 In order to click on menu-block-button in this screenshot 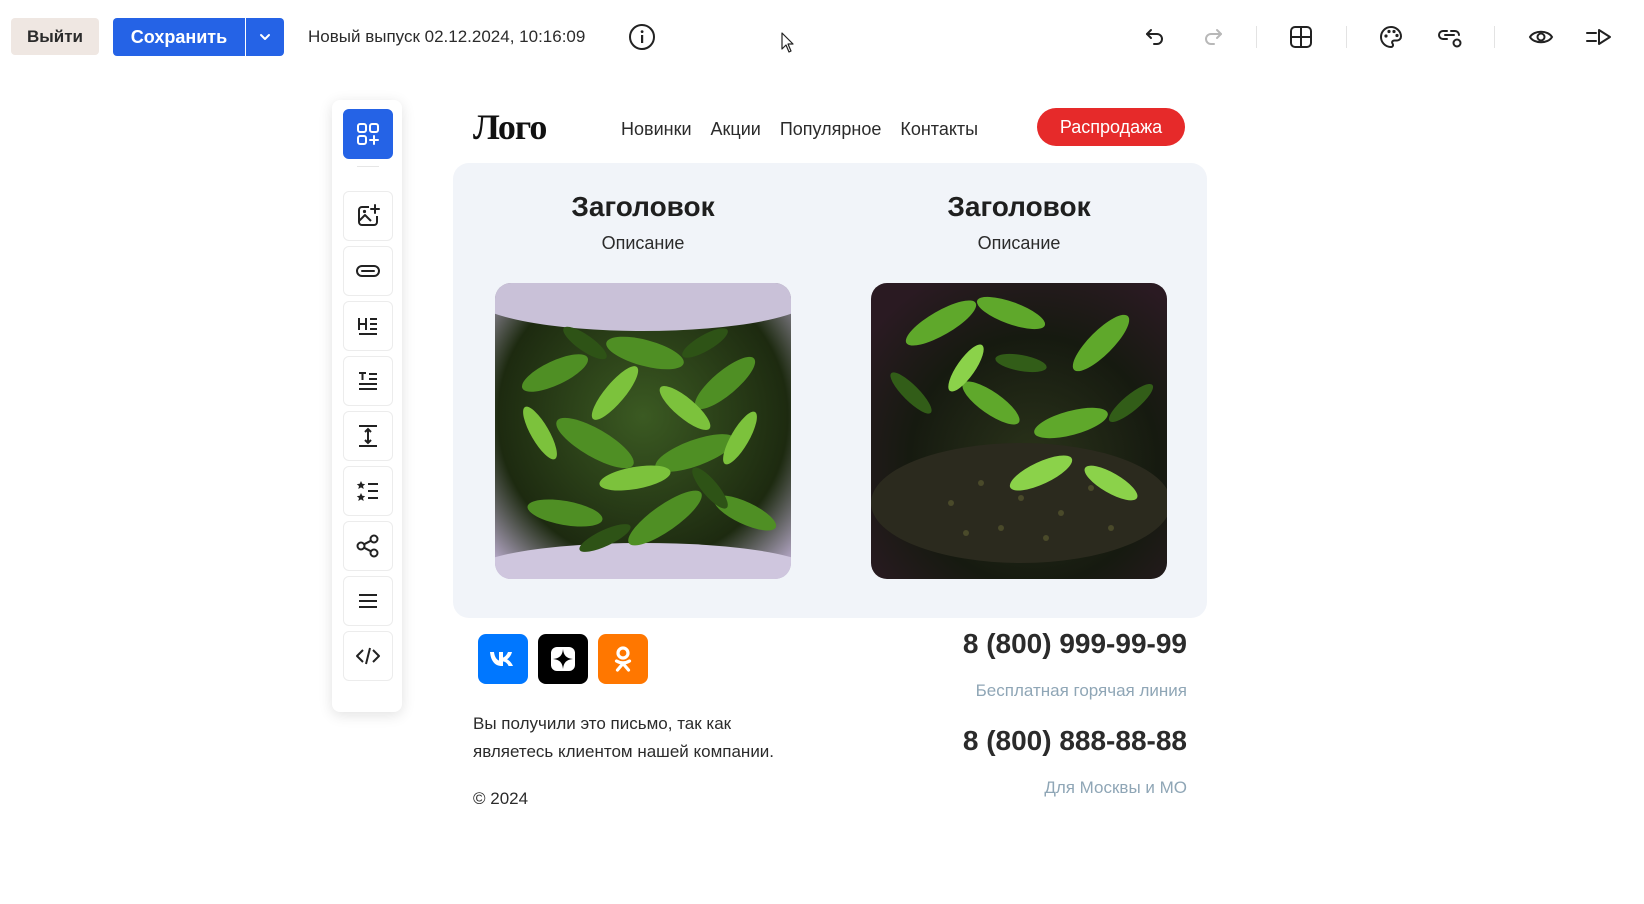, I will do `click(368, 601)`.